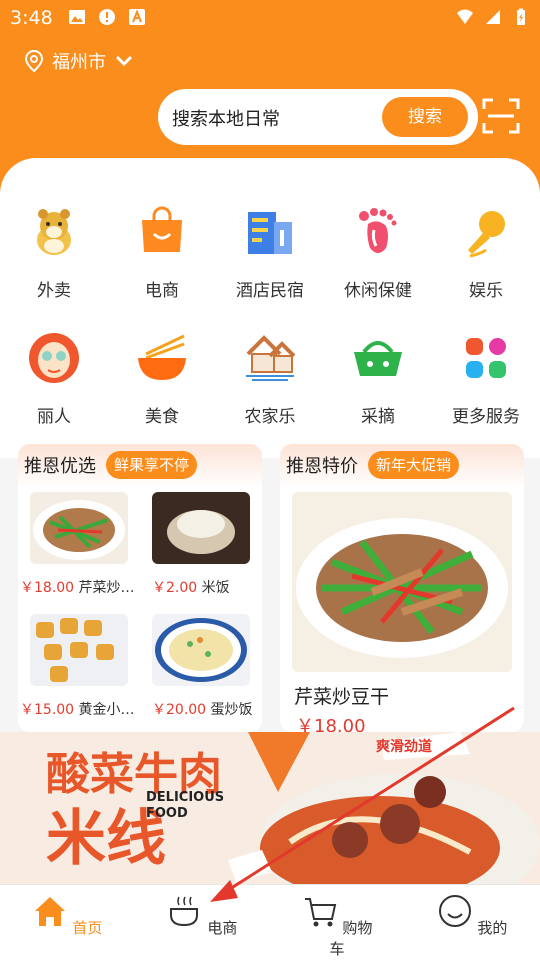  Describe the element at coordinates (162, 253) in the screenshot. I see `category-ecommerce: 电商` at that location.